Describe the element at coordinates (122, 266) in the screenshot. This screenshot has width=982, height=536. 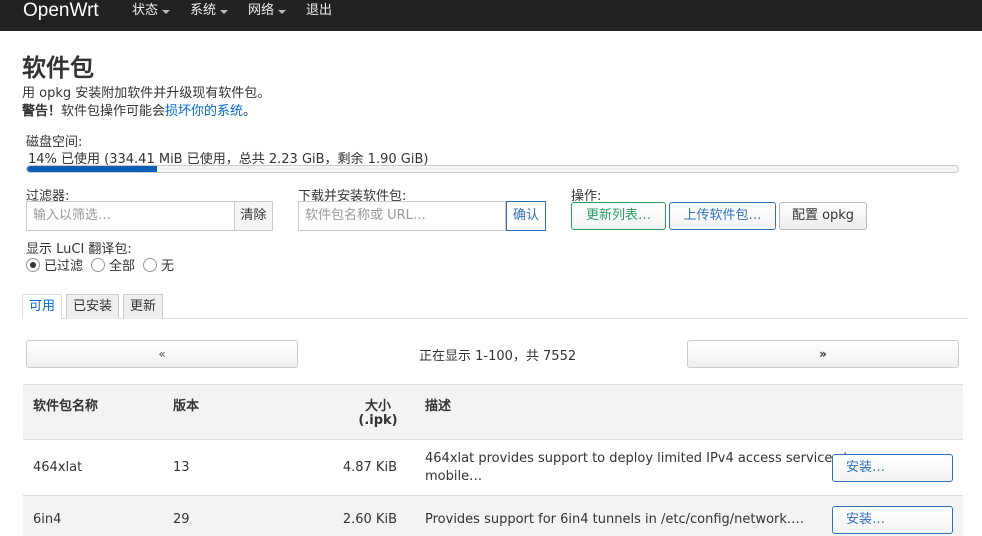
I see `radio-all-label: 全部` at that location.